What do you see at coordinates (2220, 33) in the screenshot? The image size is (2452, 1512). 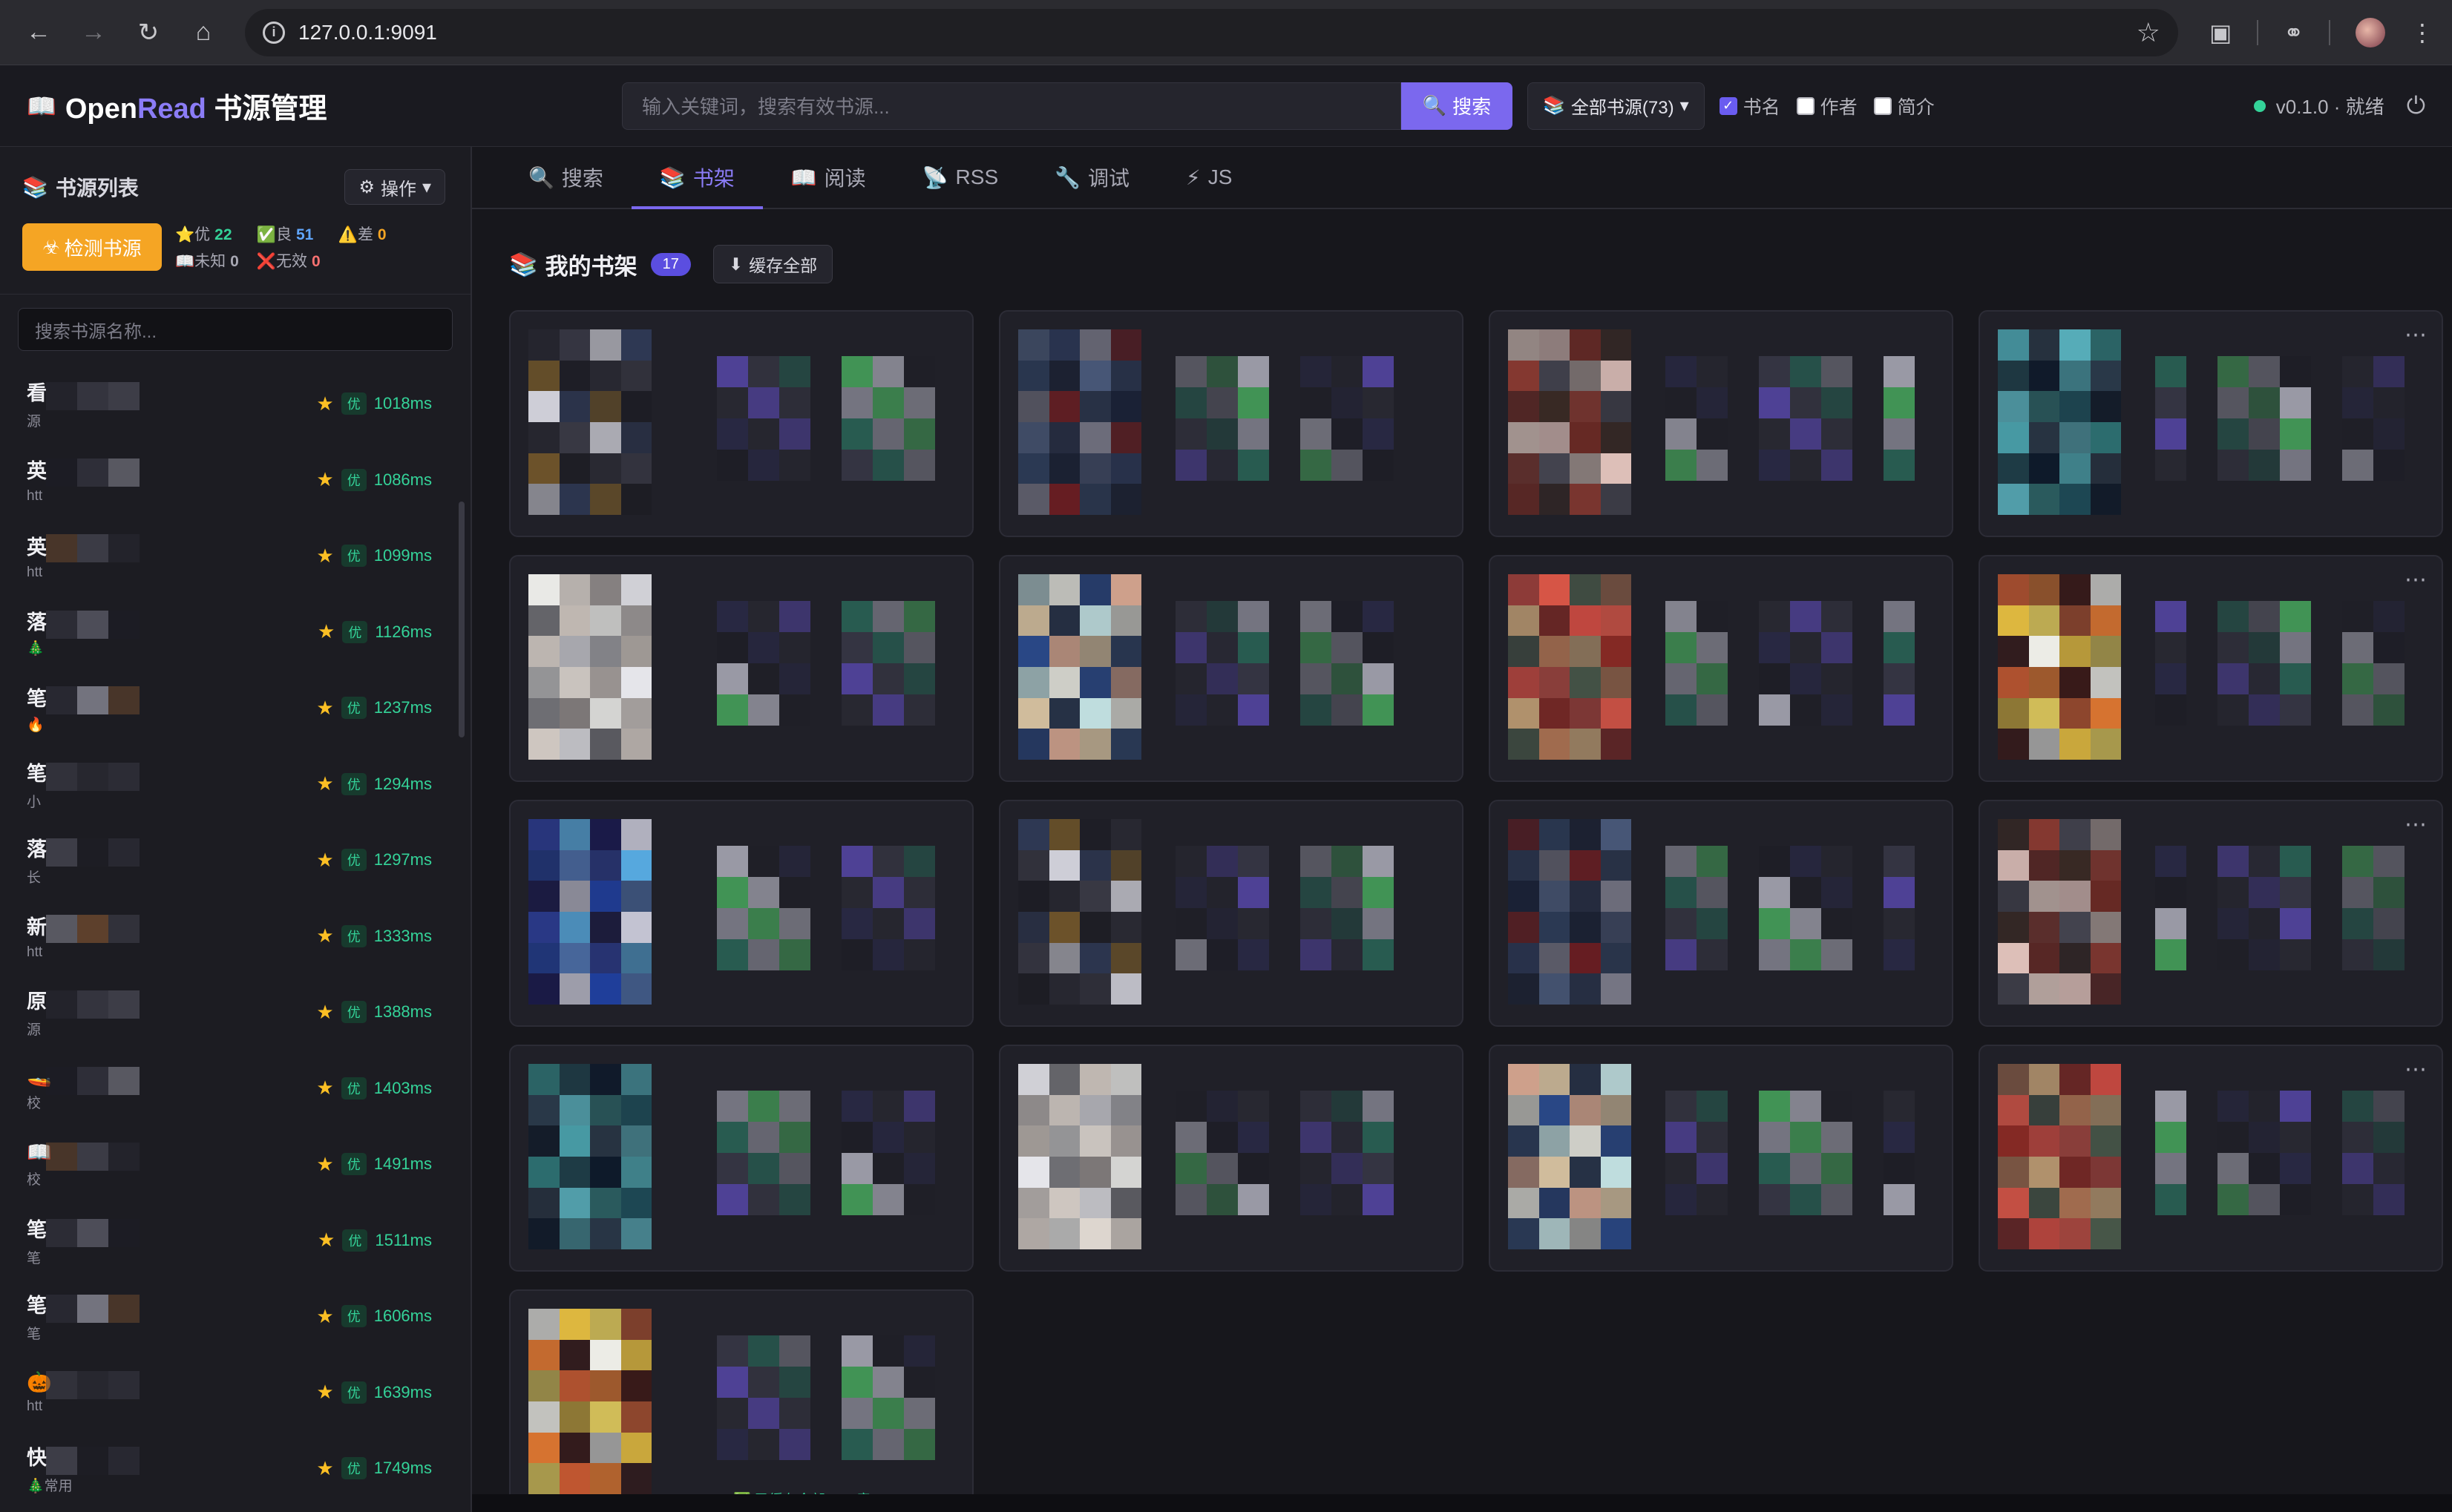 I see `extensions-icon: ▣` at bounding box center [2220, 33].